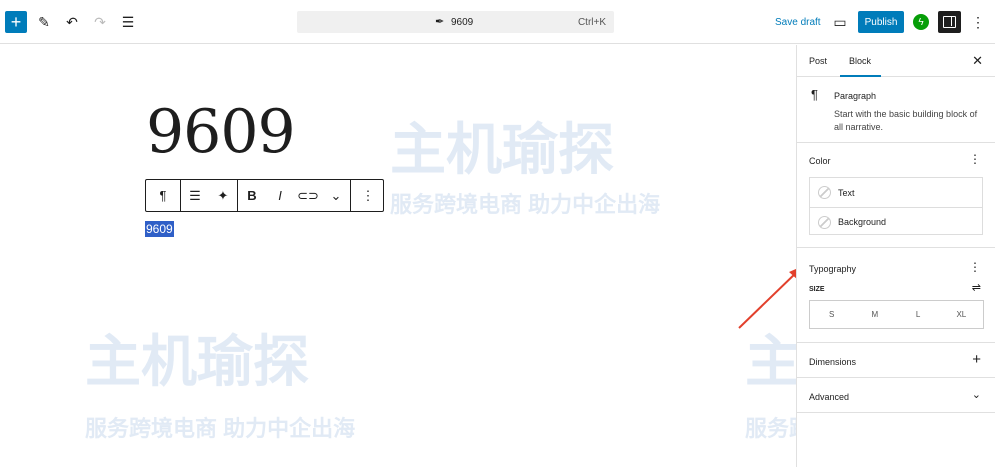 The height and width of the screenshot is (467, 995). What do you see at coordinates (874, 314) in the screenshot?
I see `size-m: M` at bounding box center [874, 314].